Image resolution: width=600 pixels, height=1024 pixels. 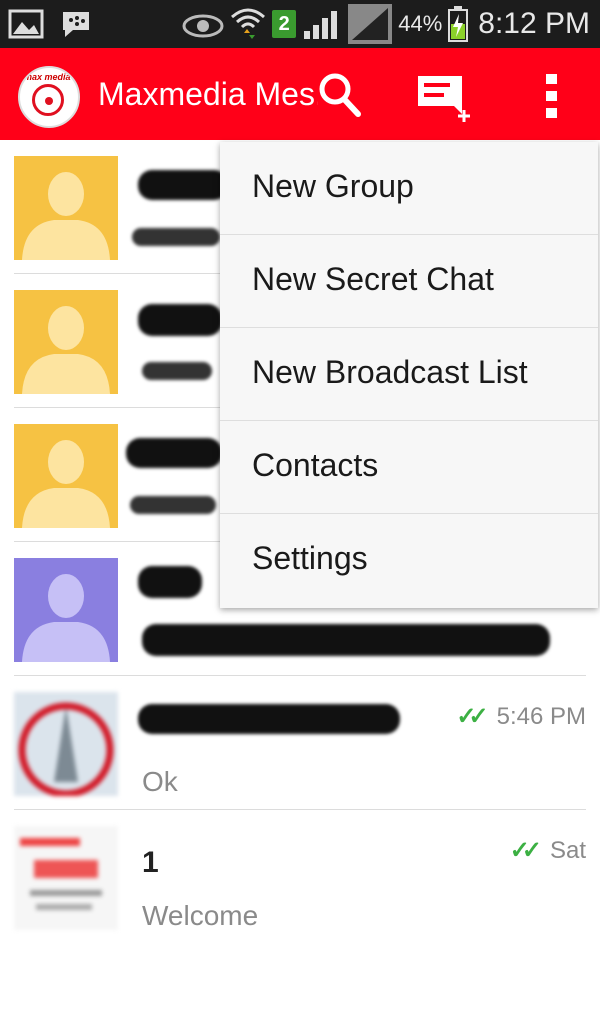 I want to click on battery-icon, so click(x=458, y=24).